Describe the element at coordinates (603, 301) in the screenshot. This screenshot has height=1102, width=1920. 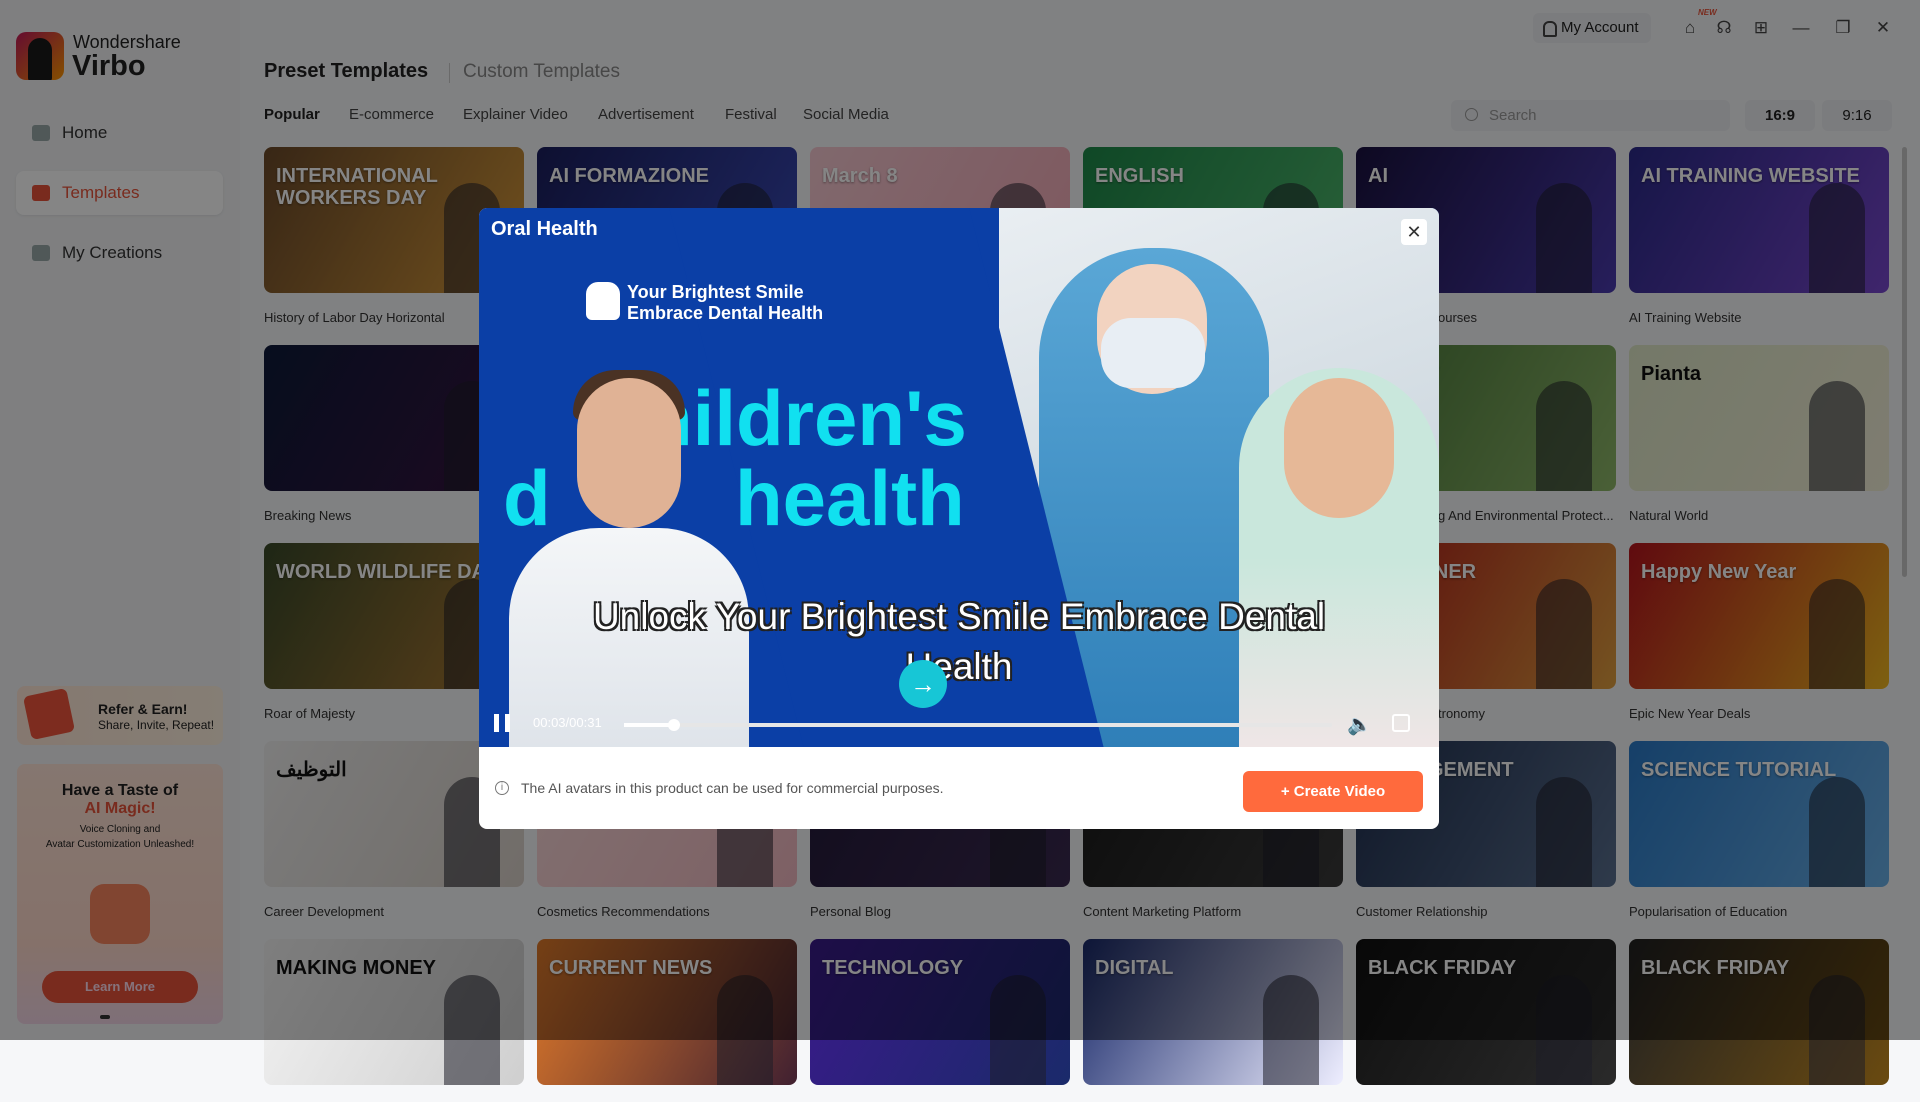
I see `tooth-icon` at that location.